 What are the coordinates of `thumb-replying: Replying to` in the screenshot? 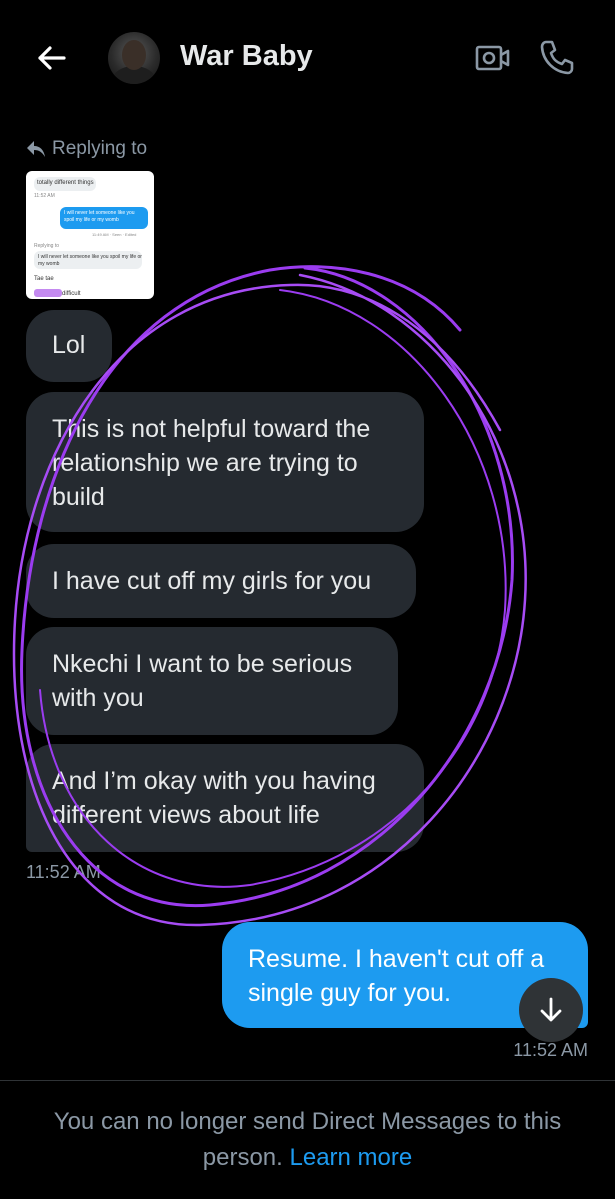 It's located at (47, 246).